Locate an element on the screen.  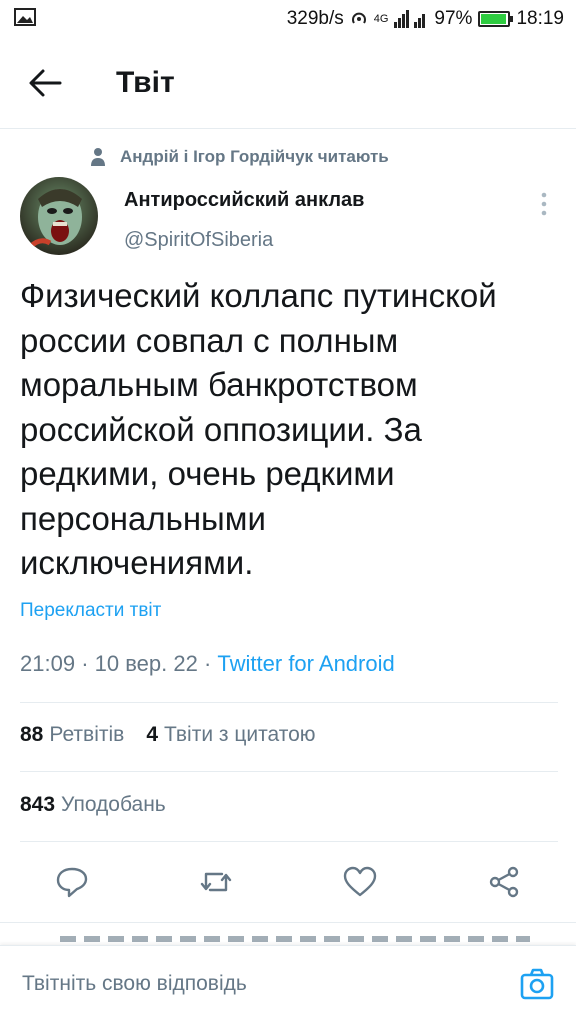
tweet-source-link: Twitter for Android is located at coordinates (305, 663).